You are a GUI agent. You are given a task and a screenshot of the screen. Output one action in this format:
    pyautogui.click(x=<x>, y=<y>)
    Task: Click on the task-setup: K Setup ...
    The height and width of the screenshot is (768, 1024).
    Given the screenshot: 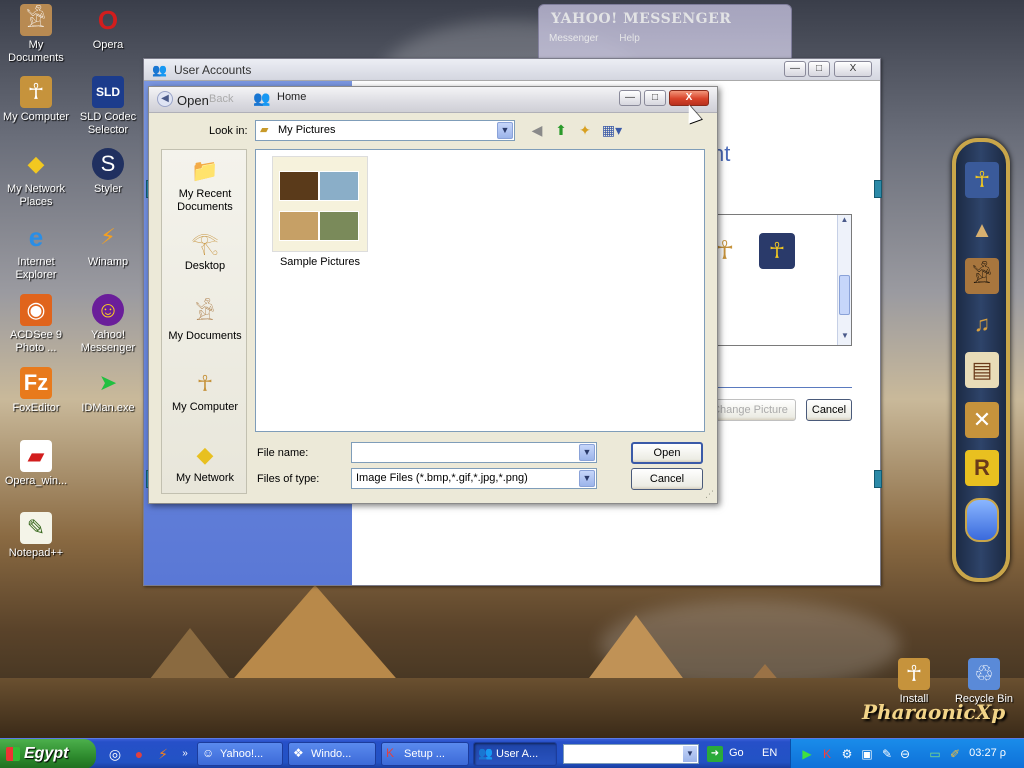 What is the action you would take?
    pyautogui.click(x=425, y=754)
    